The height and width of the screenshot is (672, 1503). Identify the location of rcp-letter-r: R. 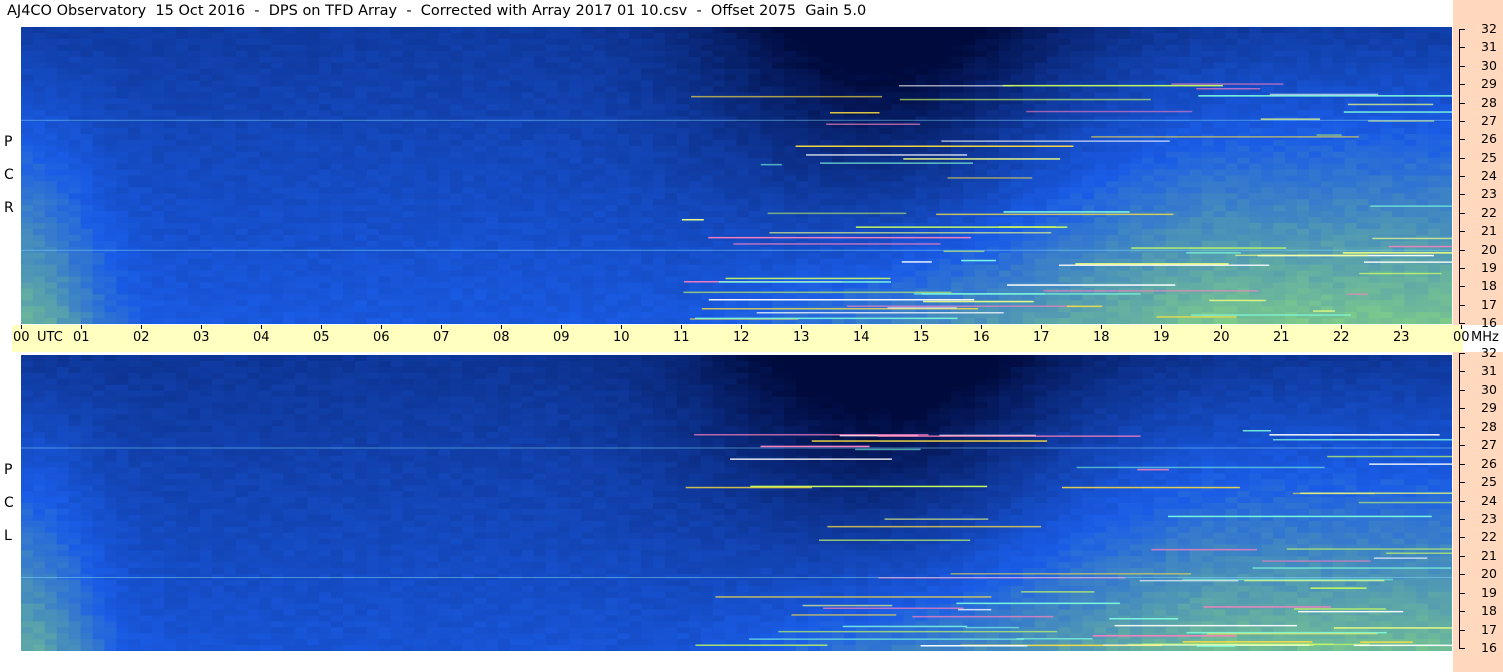
(9, 208).